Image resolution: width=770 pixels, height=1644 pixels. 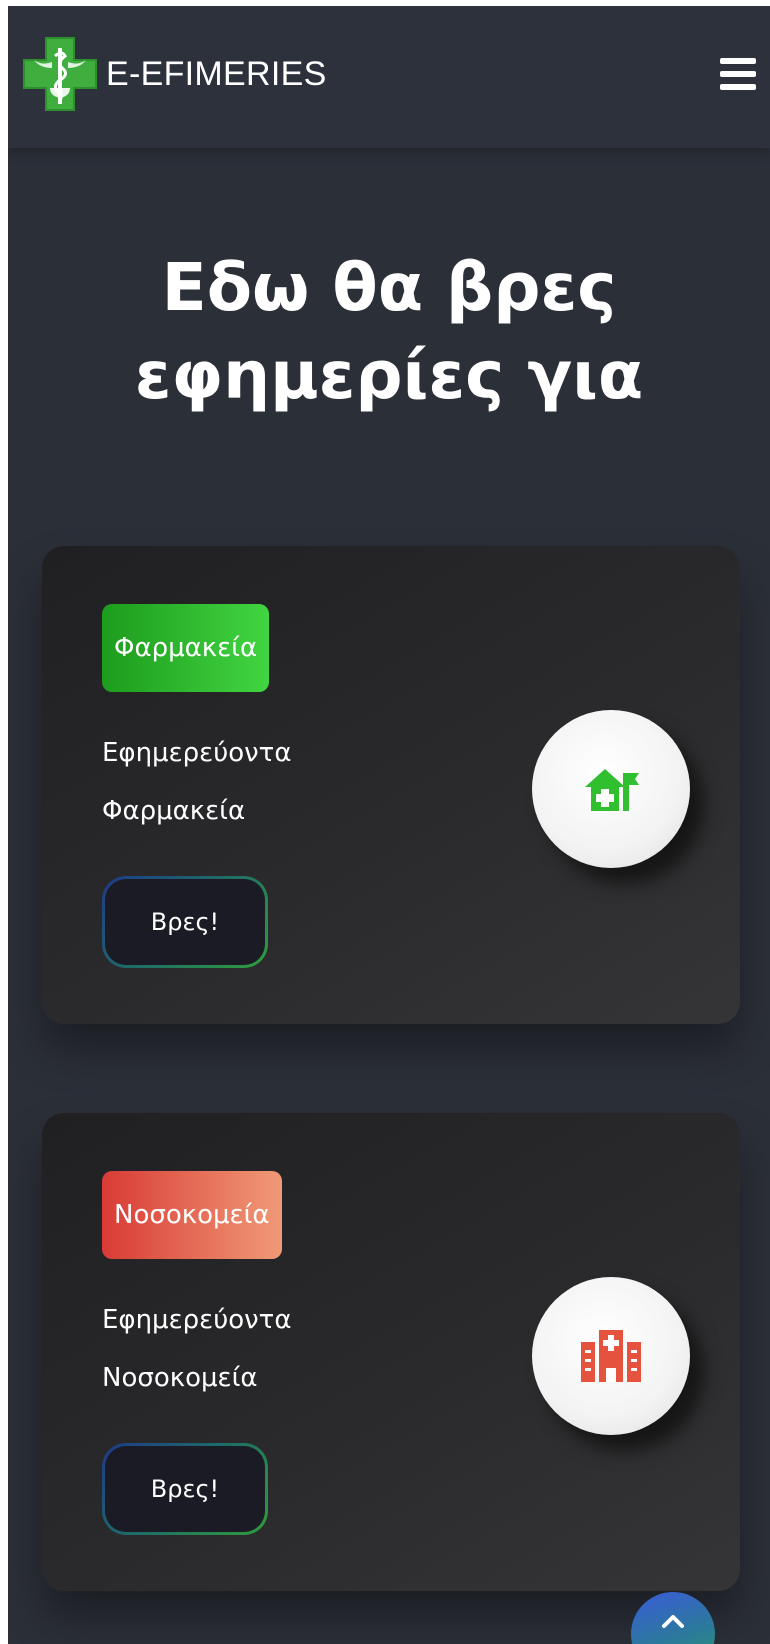 I want to click on hospitals-icon-circle, so click(x=611, y=1356).